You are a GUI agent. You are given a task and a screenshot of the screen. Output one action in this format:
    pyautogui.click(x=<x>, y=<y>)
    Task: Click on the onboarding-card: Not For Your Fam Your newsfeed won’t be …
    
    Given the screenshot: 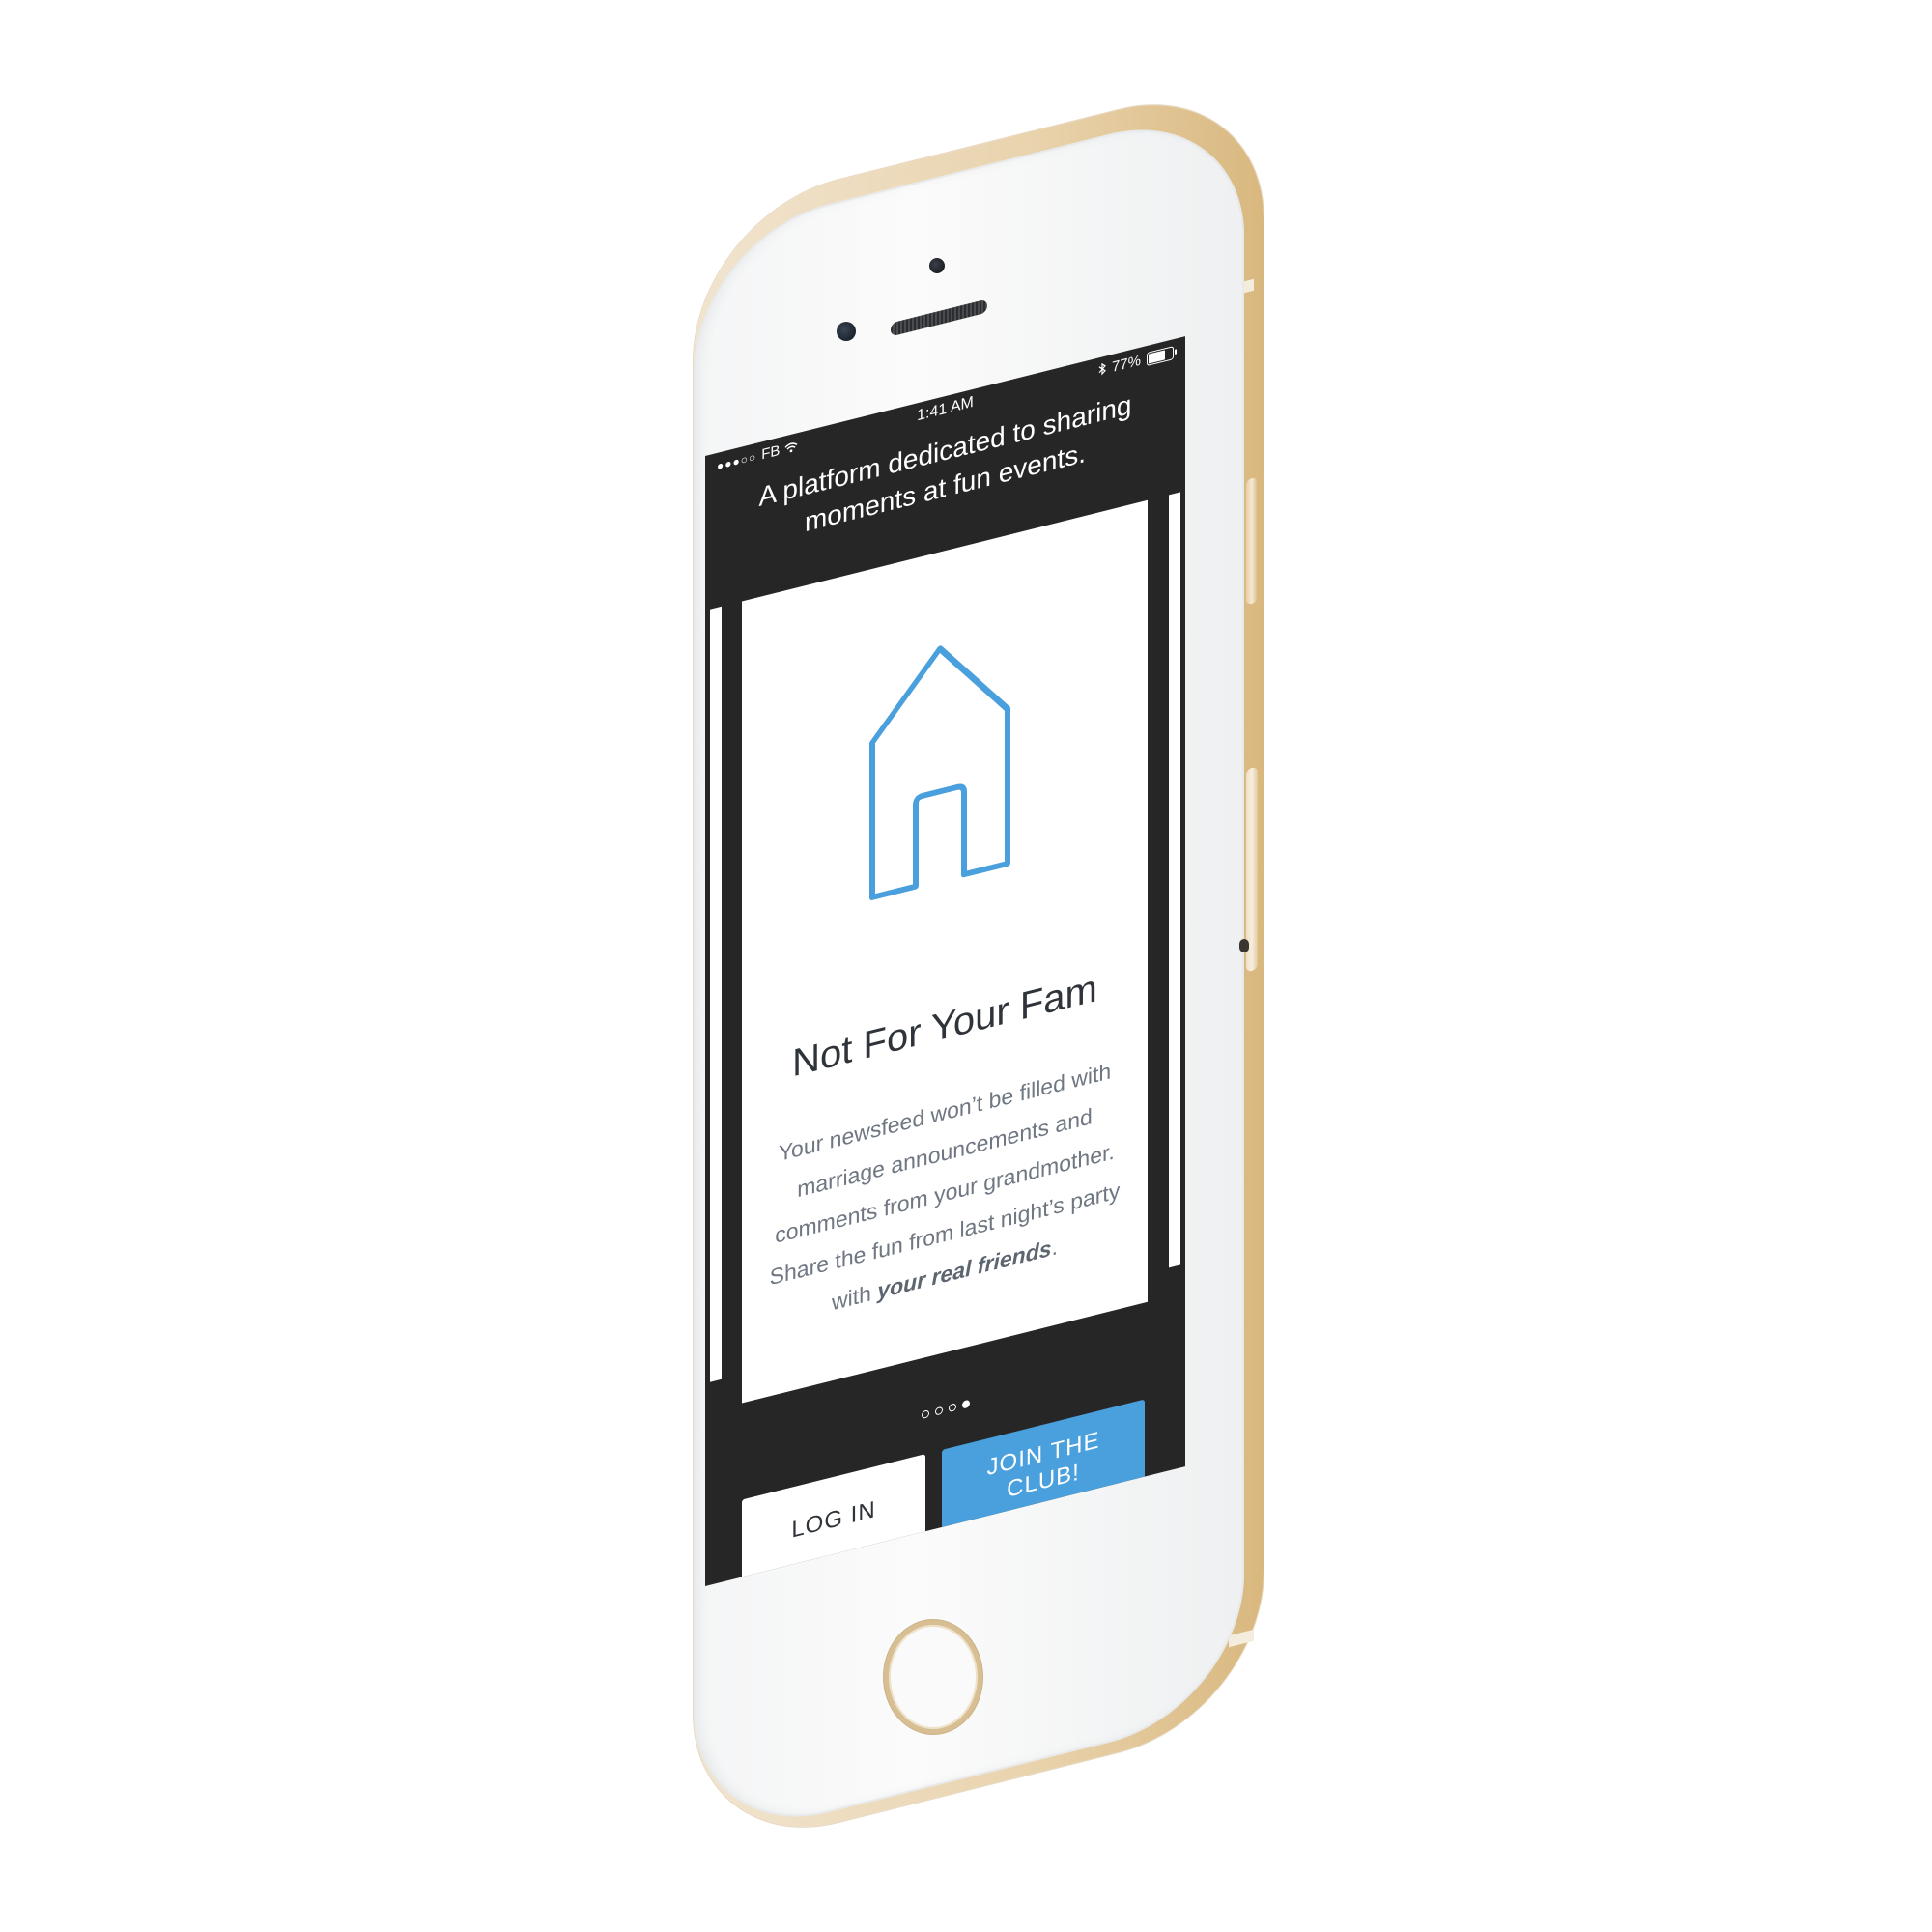 What is the action you would take?
    pyautogui.click(x=945, y=951)
    